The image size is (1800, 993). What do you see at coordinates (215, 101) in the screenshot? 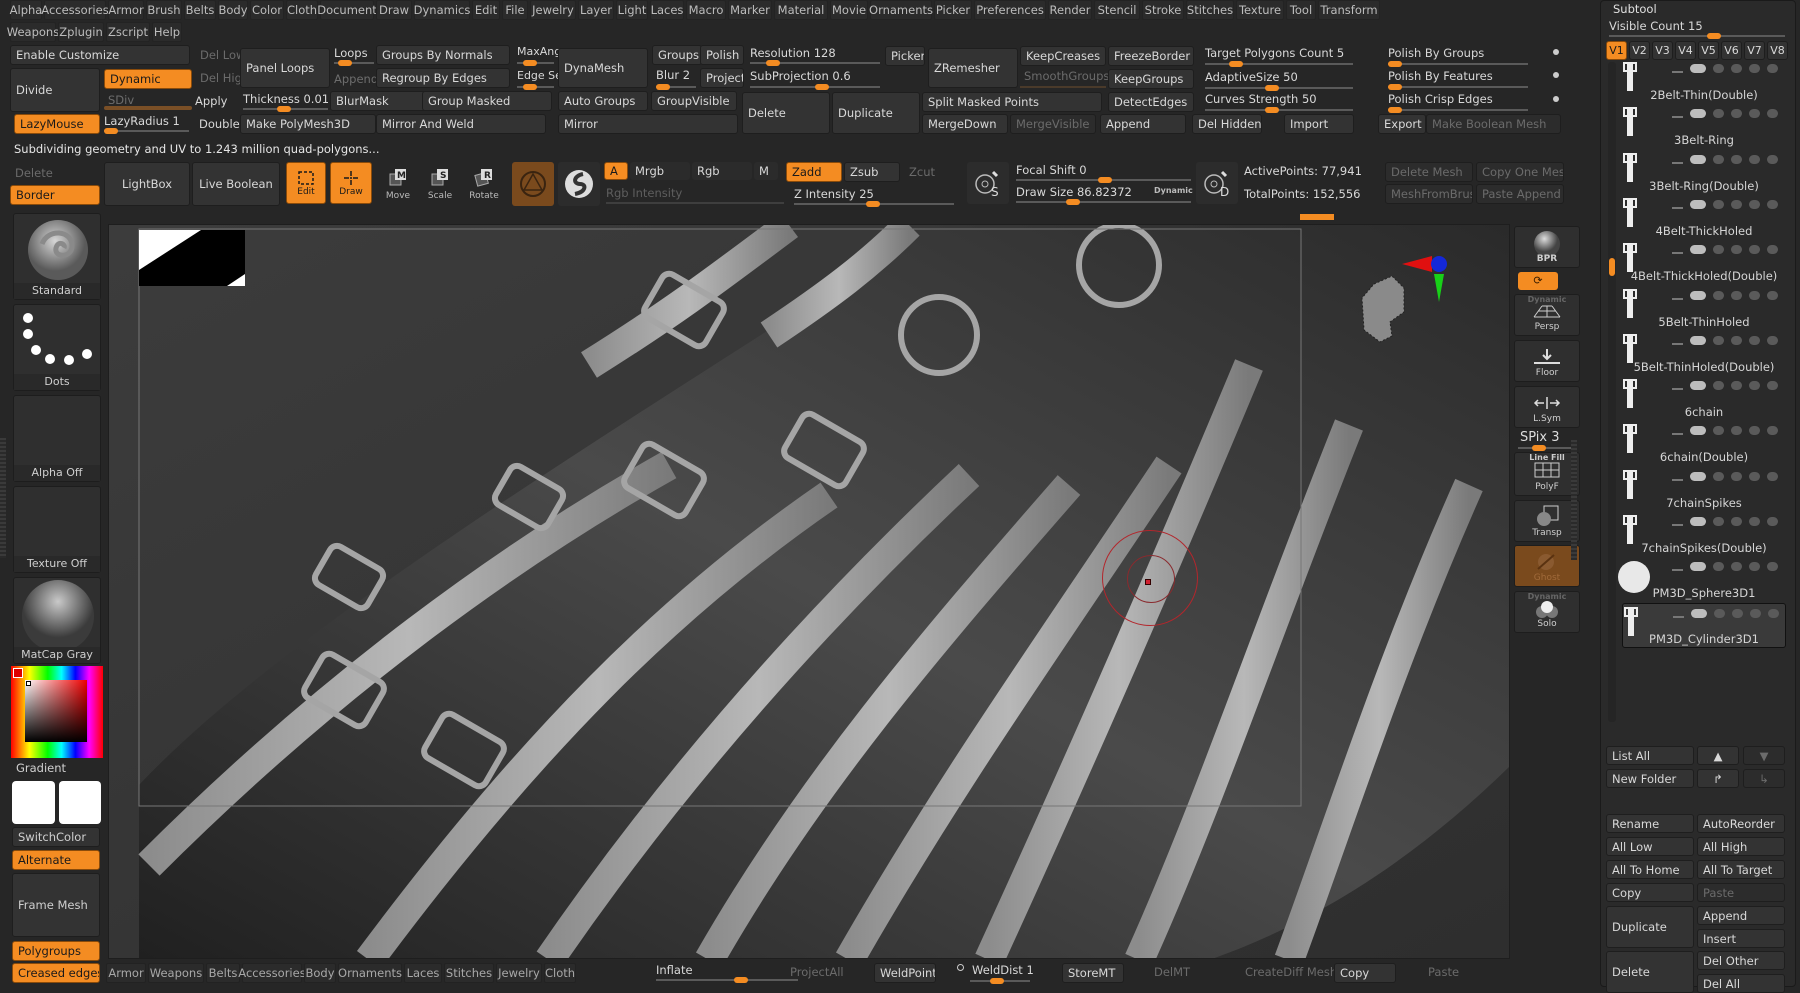
I see `apply-button: Apply` at bounding box center [215, 101].